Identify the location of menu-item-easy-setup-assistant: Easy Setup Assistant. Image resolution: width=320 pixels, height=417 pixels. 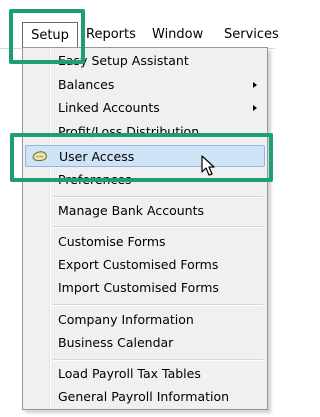
(145, 61).